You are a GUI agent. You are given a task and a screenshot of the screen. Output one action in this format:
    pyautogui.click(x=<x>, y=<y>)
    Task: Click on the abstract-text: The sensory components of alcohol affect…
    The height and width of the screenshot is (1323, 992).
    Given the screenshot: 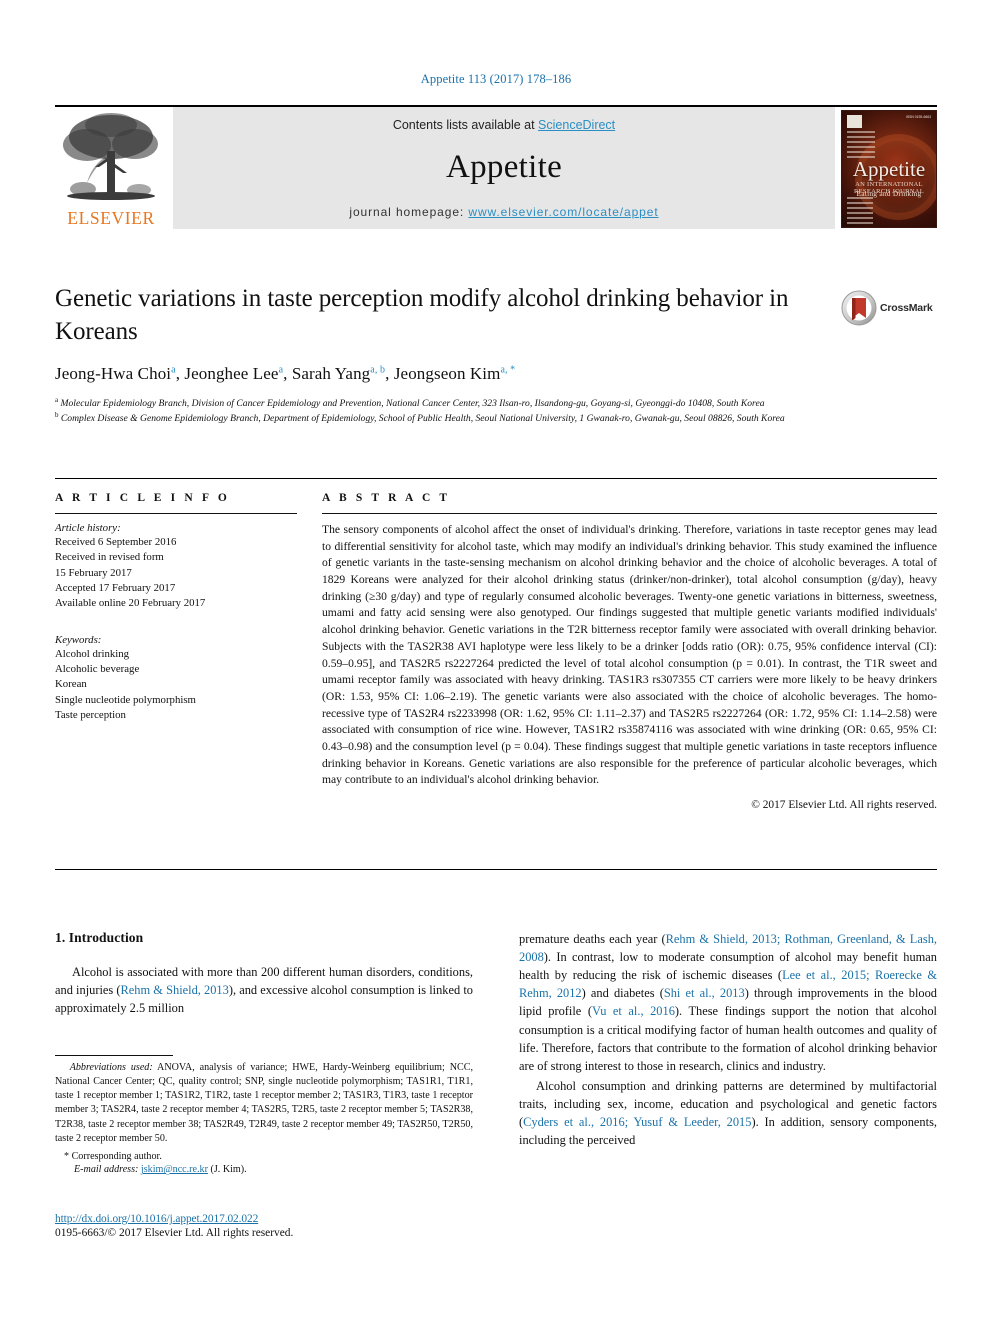 What is the action you would take?
    pyautogui.click(x=629, y=655)
    